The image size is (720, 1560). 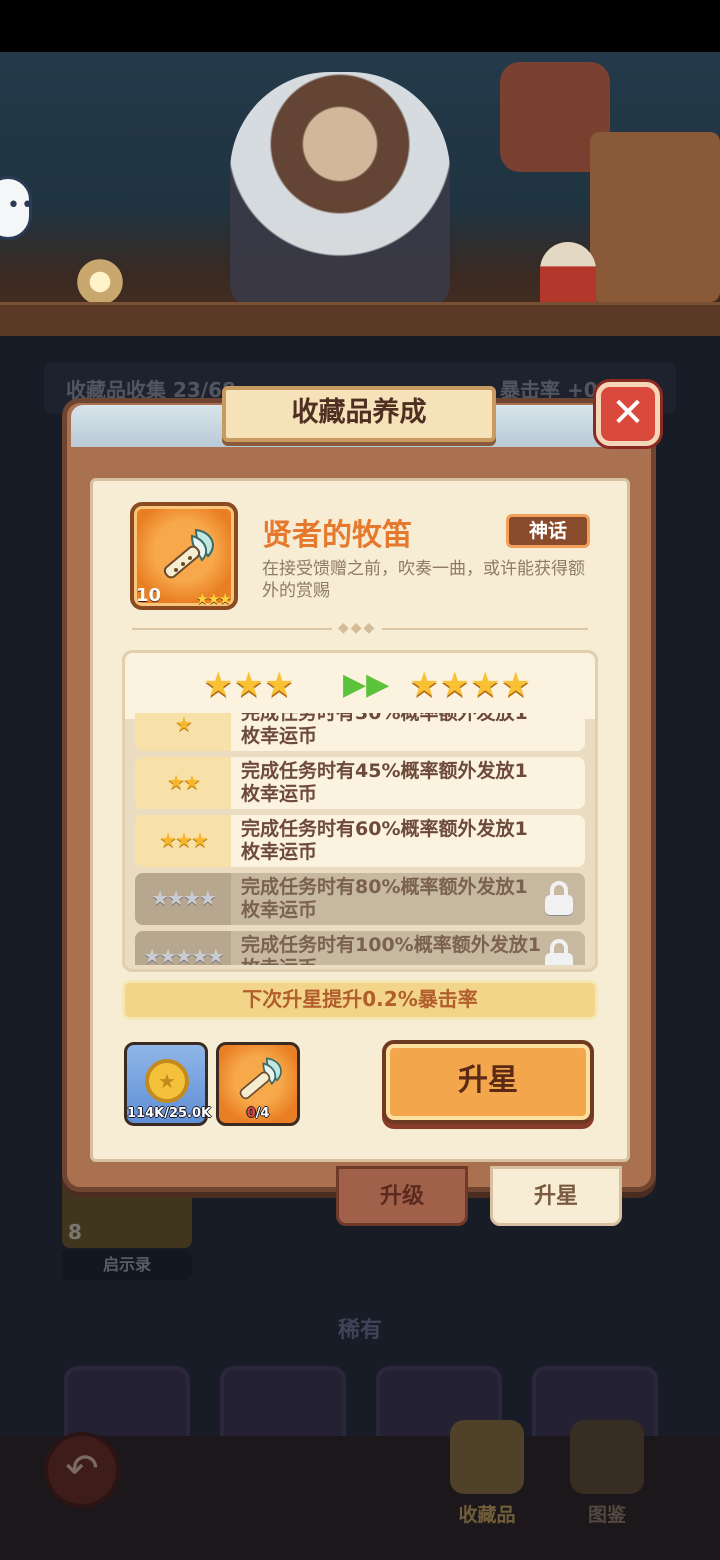 What do you see at coordinates (423, 580) in the screenshot?
I see `item-description: 在接受馈赠之前，吹奏一曲，或许能获得额外的赏赐` at bounding box center [423, 580].